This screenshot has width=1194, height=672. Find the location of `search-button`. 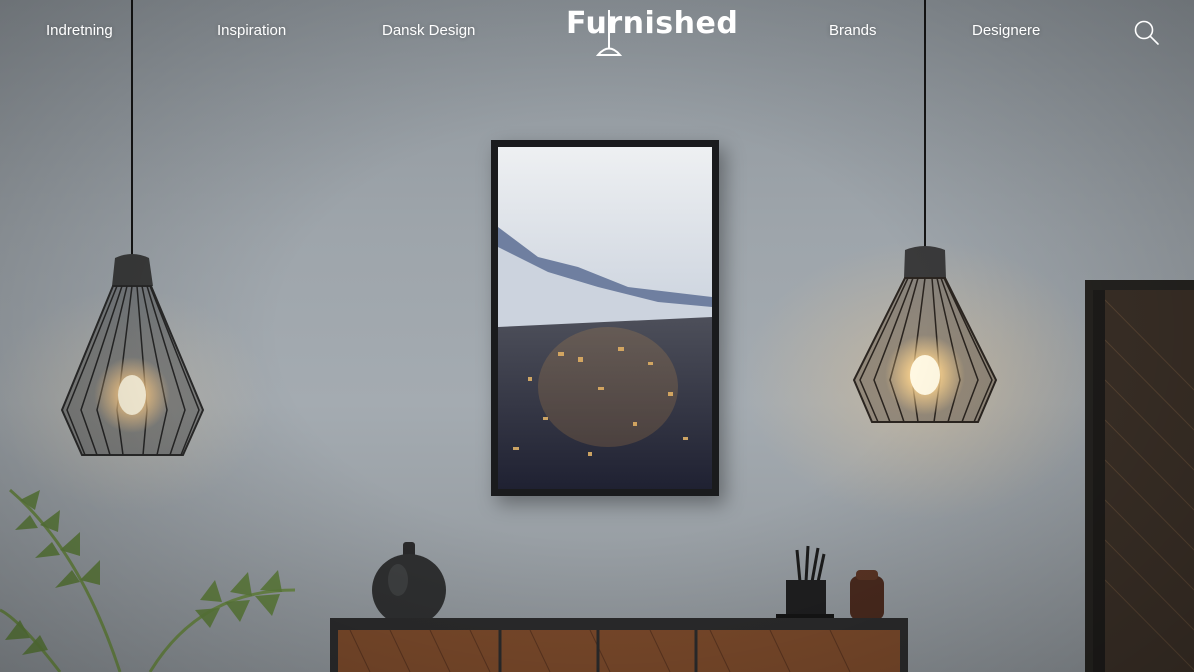

search-button is located at coordinates (1146, 32).